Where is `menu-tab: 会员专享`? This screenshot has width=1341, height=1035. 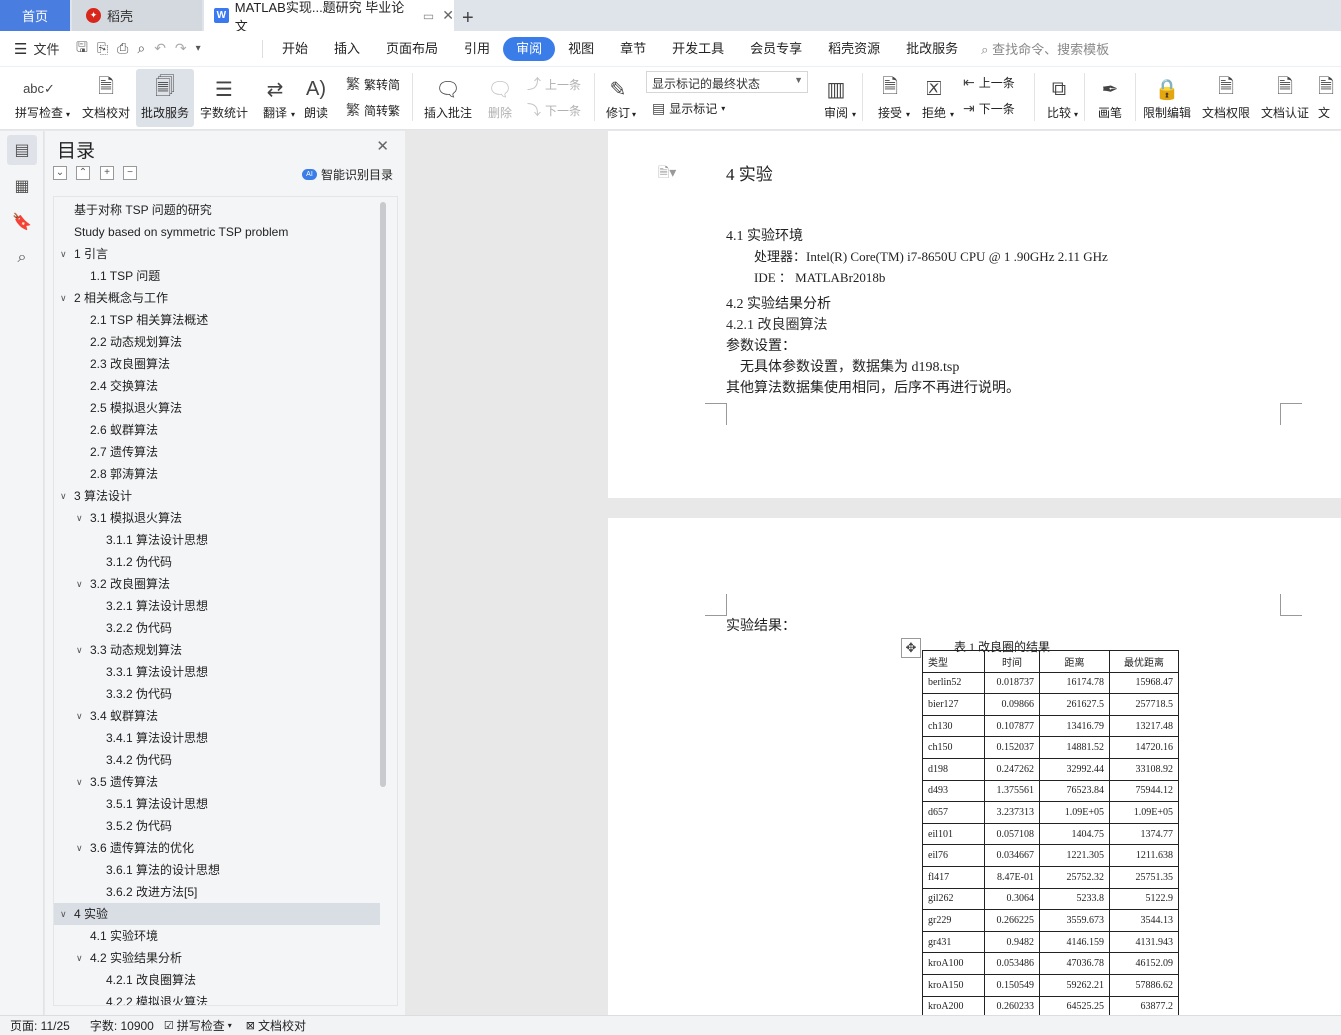
menu-tab: 会员专享 is located at coordinates (776, 49).